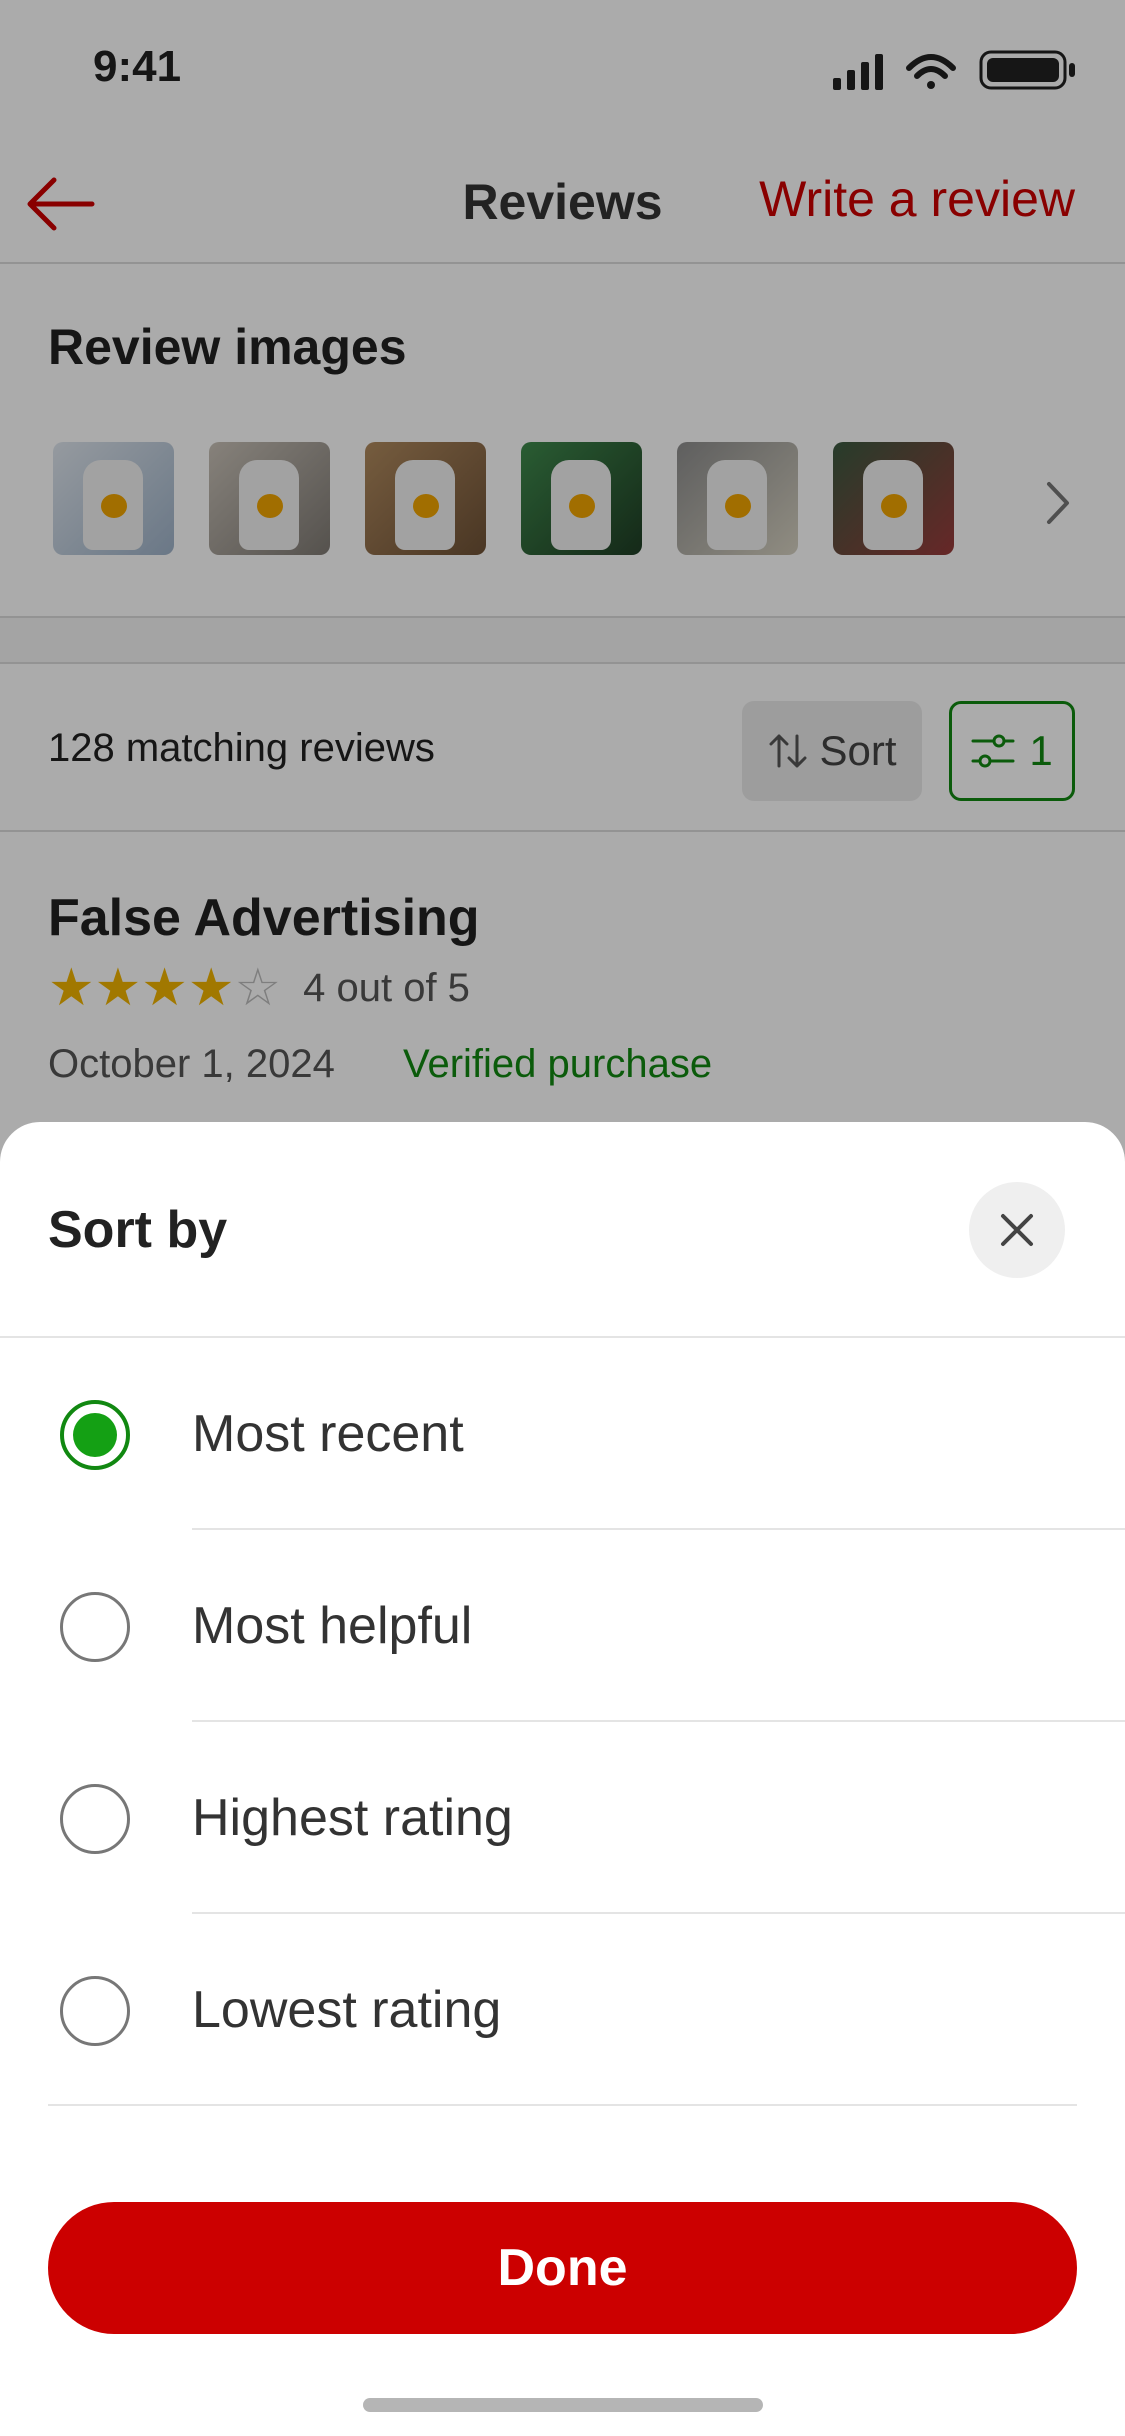  What do you see at coordinates (562, 2010) in the screenshot?
I see `sort-option-lowest-rating: Lowest rating` at bounding box center [562, 2010].